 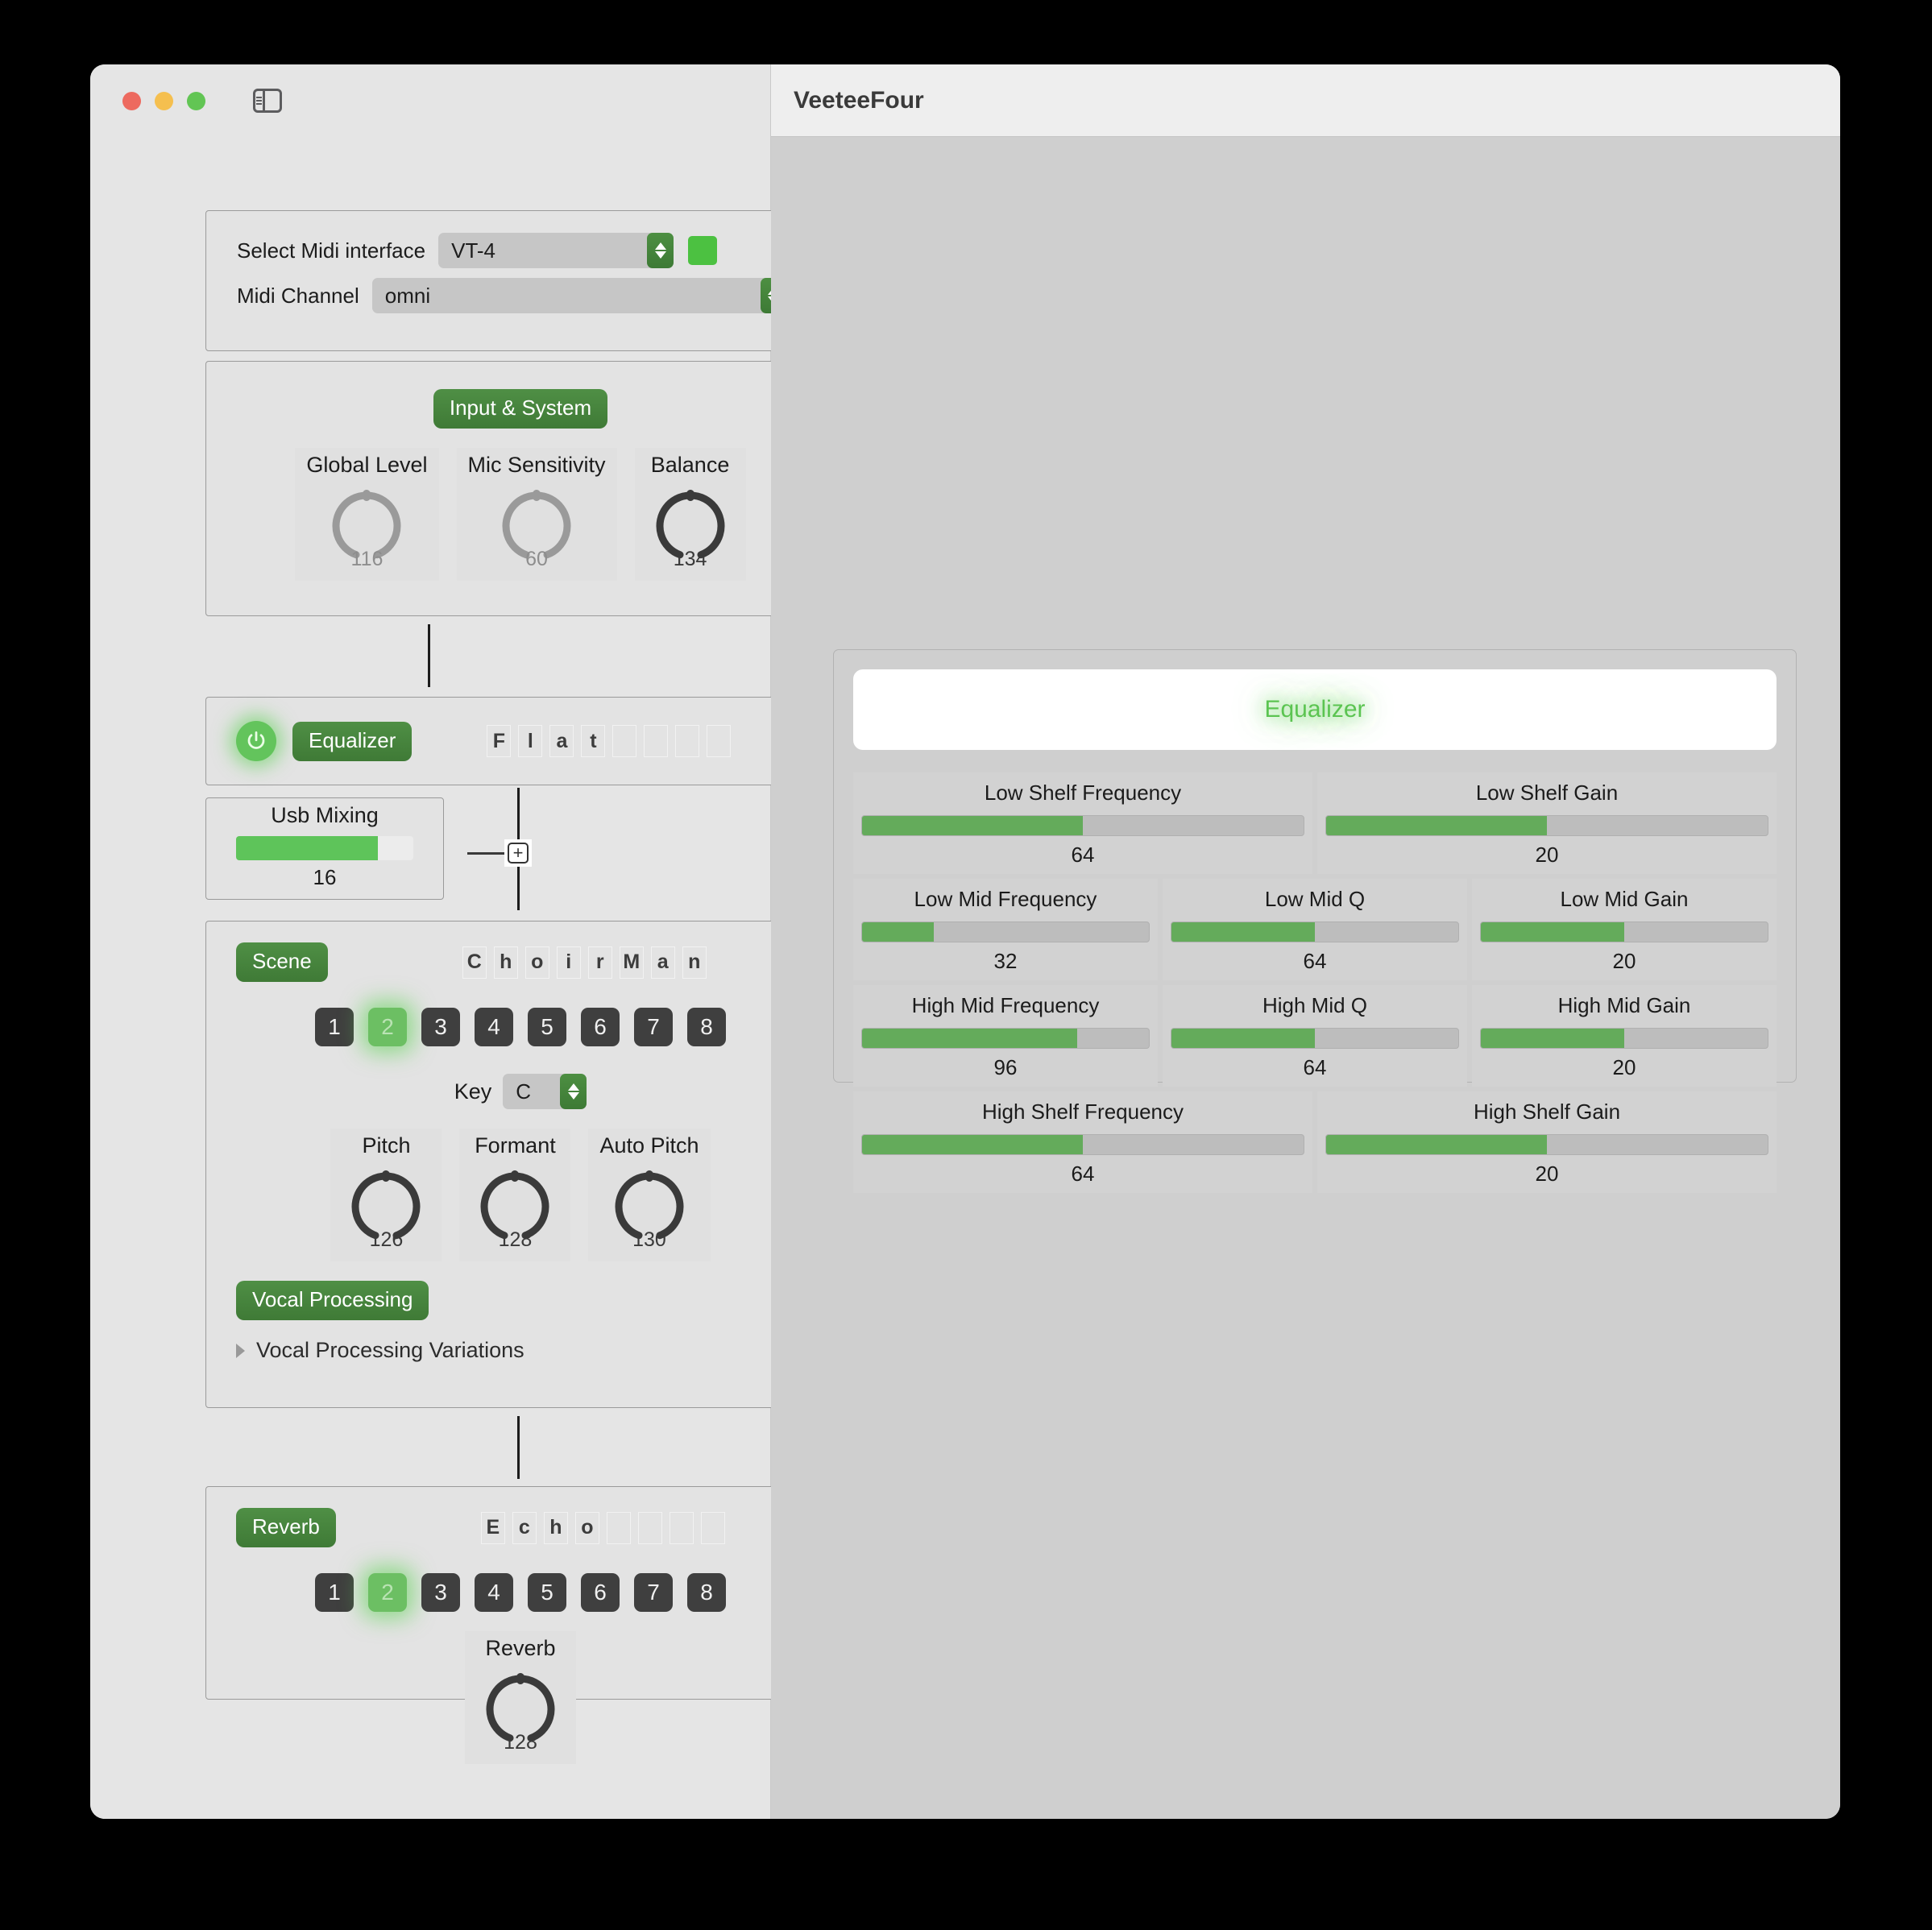 I want to click on knob-label: Global Level, so click(x=367, y=465).